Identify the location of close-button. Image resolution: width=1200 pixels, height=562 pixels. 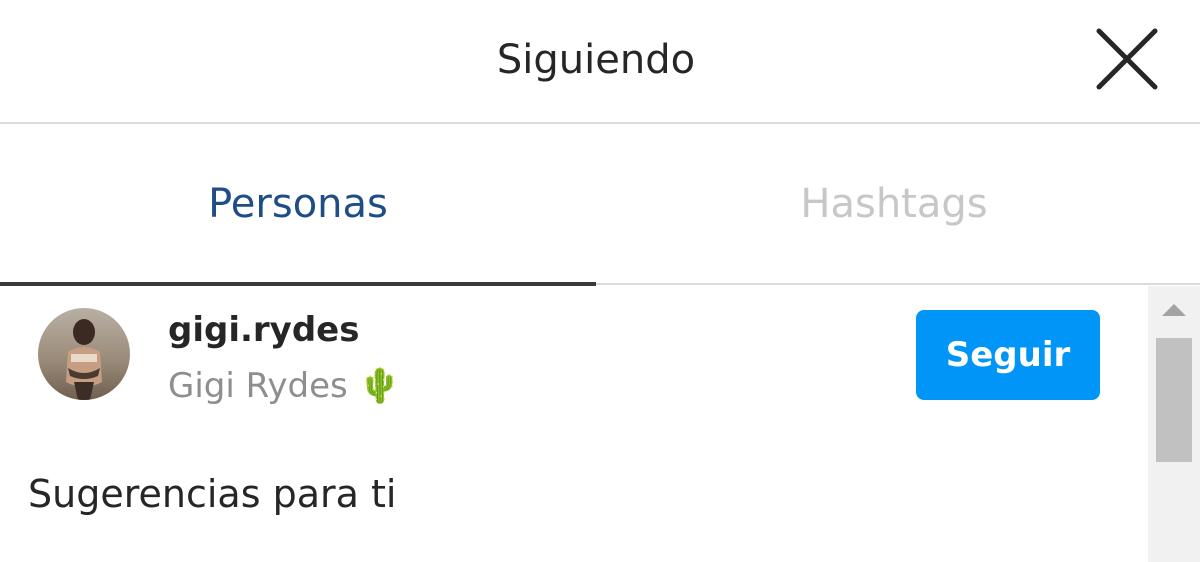
(1127, 59).